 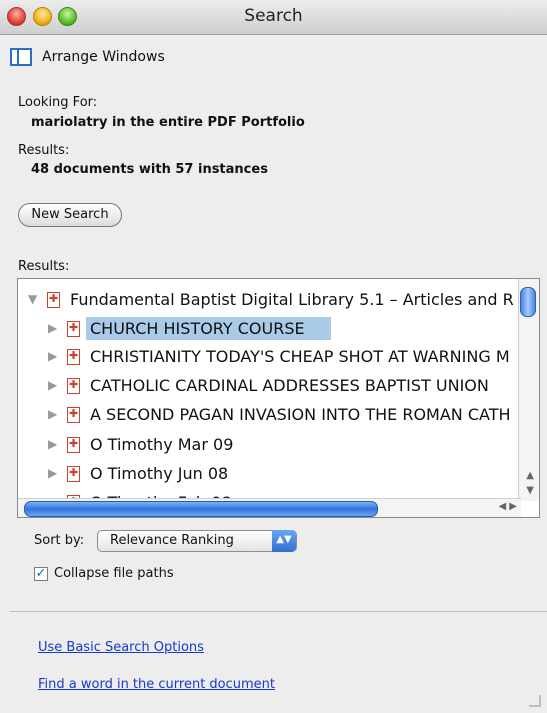 I want to click on result-row: ▶ O Timothy Mar 09, so click(x=140, y=444).